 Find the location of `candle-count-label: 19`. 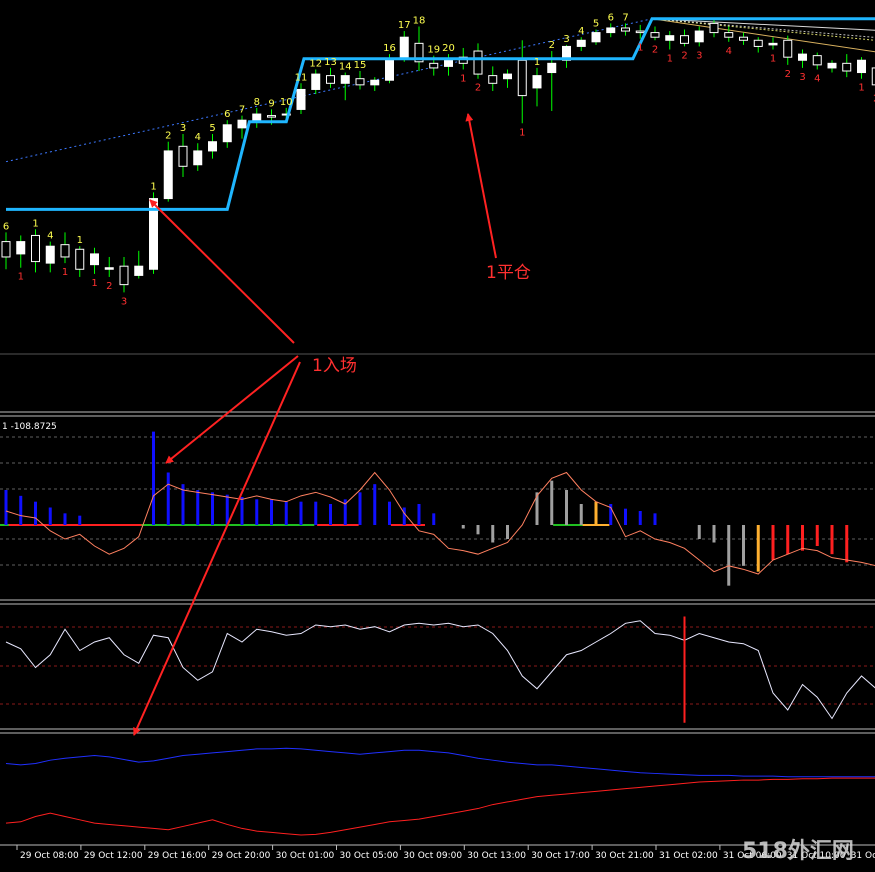

candle-count-label: 19 is located at coordinates (433, 50).